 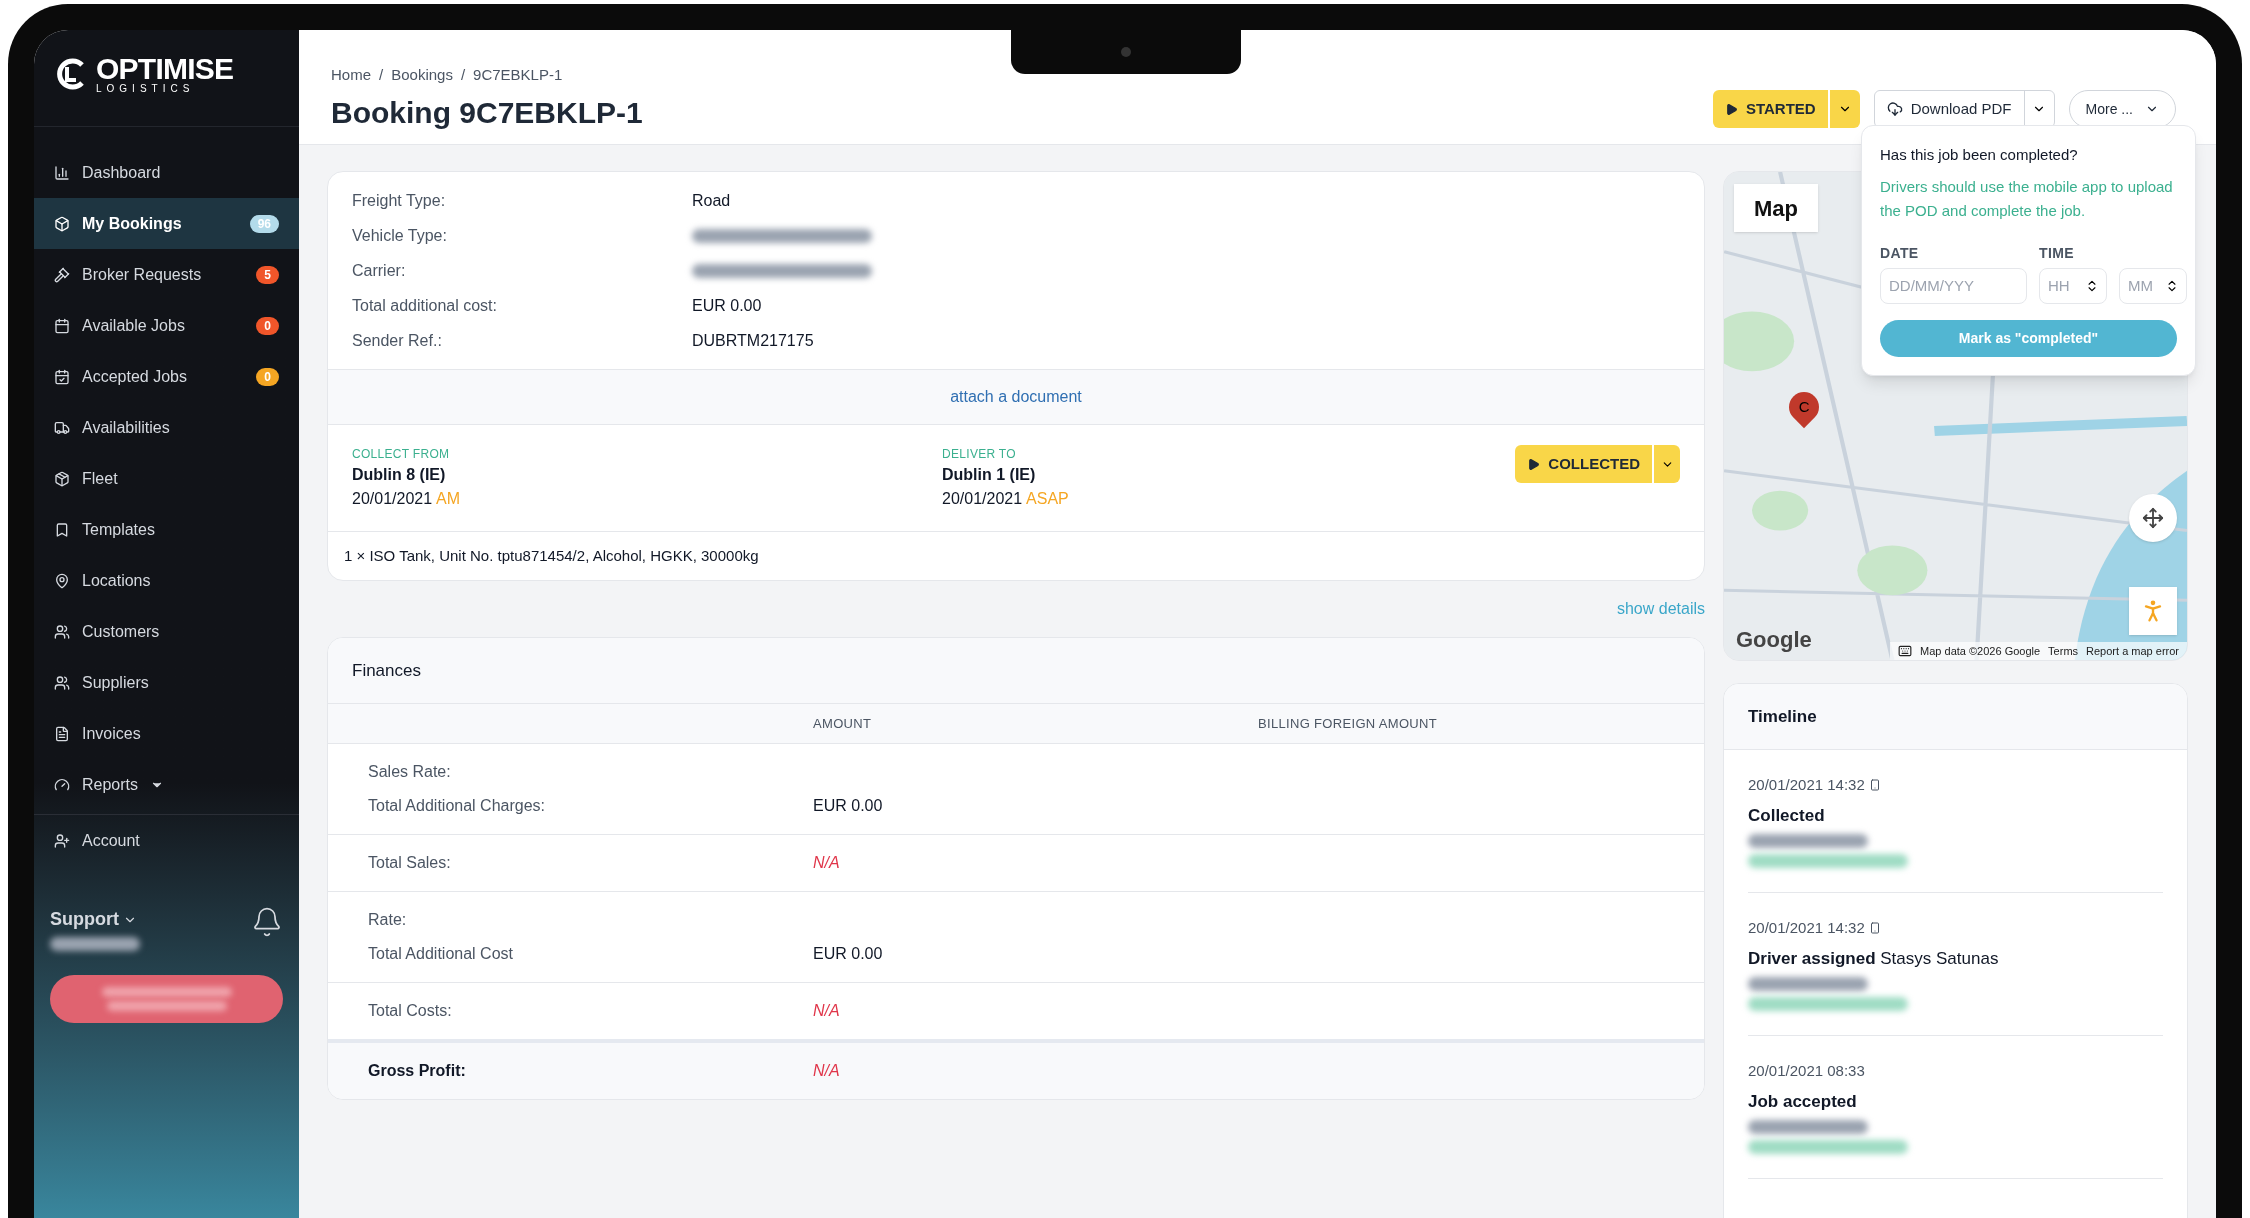 What do you see at coordinates (386, 670) in the screenshot?
I see `card-title: Finances` at bounding box center [386, 670].